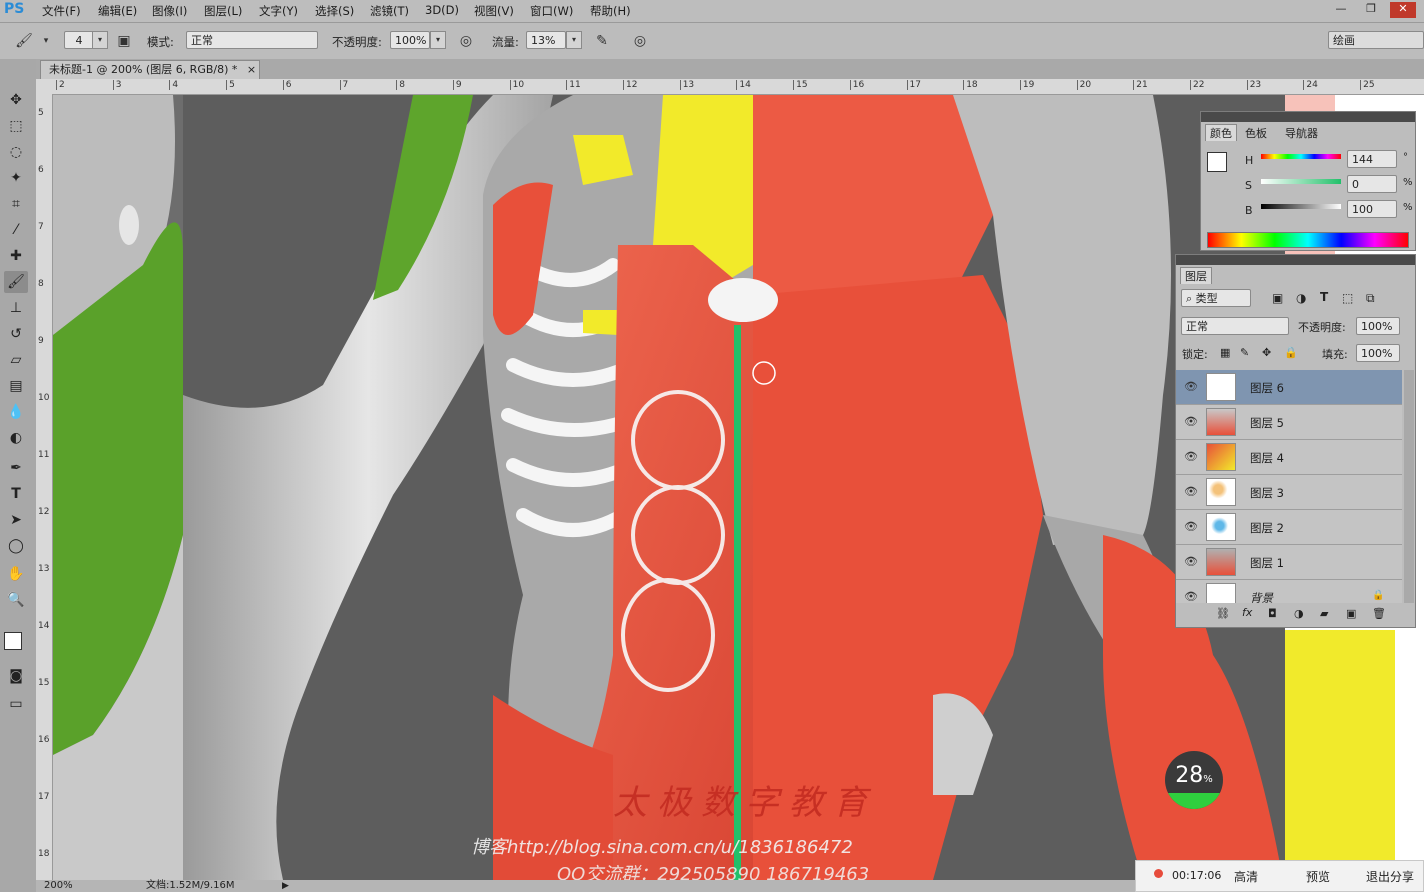 The image size is (1424, 892). I want to click on document-tab-close-icon: ×, so click(251, 69).